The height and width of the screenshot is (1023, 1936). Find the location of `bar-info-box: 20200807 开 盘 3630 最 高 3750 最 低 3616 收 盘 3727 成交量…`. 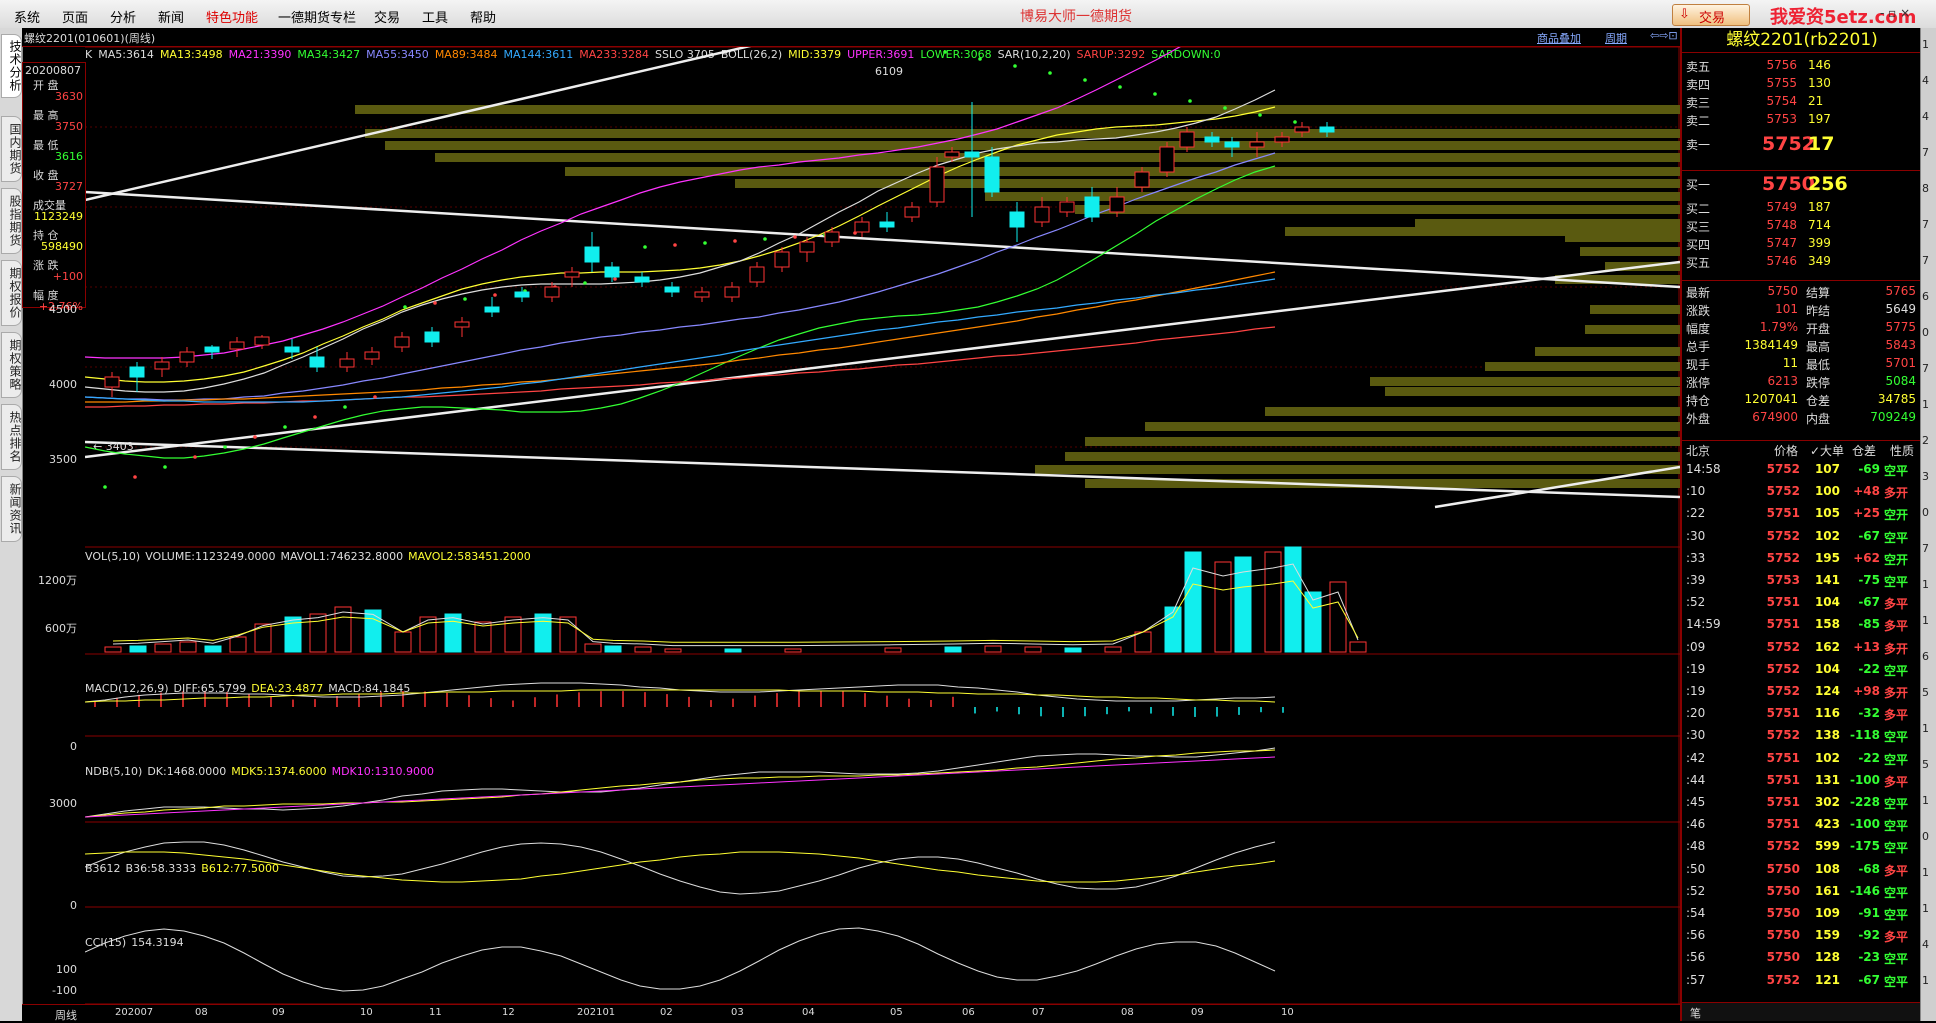

bar-info-box: 20200807 开 盘 3630 最 高 3750 最 低 3616 收 盘 3727 成交量… is located at coordinates (54, 187).